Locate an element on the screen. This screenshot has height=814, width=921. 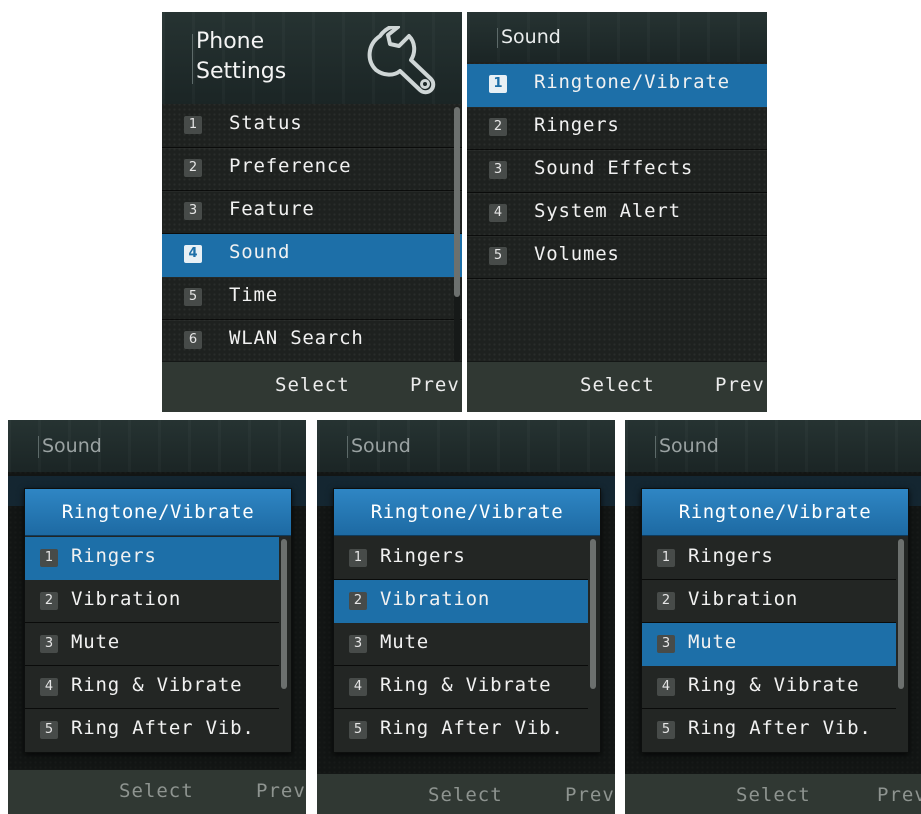
list-item-preference: 2 Preference is located at coordinates (312, 169).